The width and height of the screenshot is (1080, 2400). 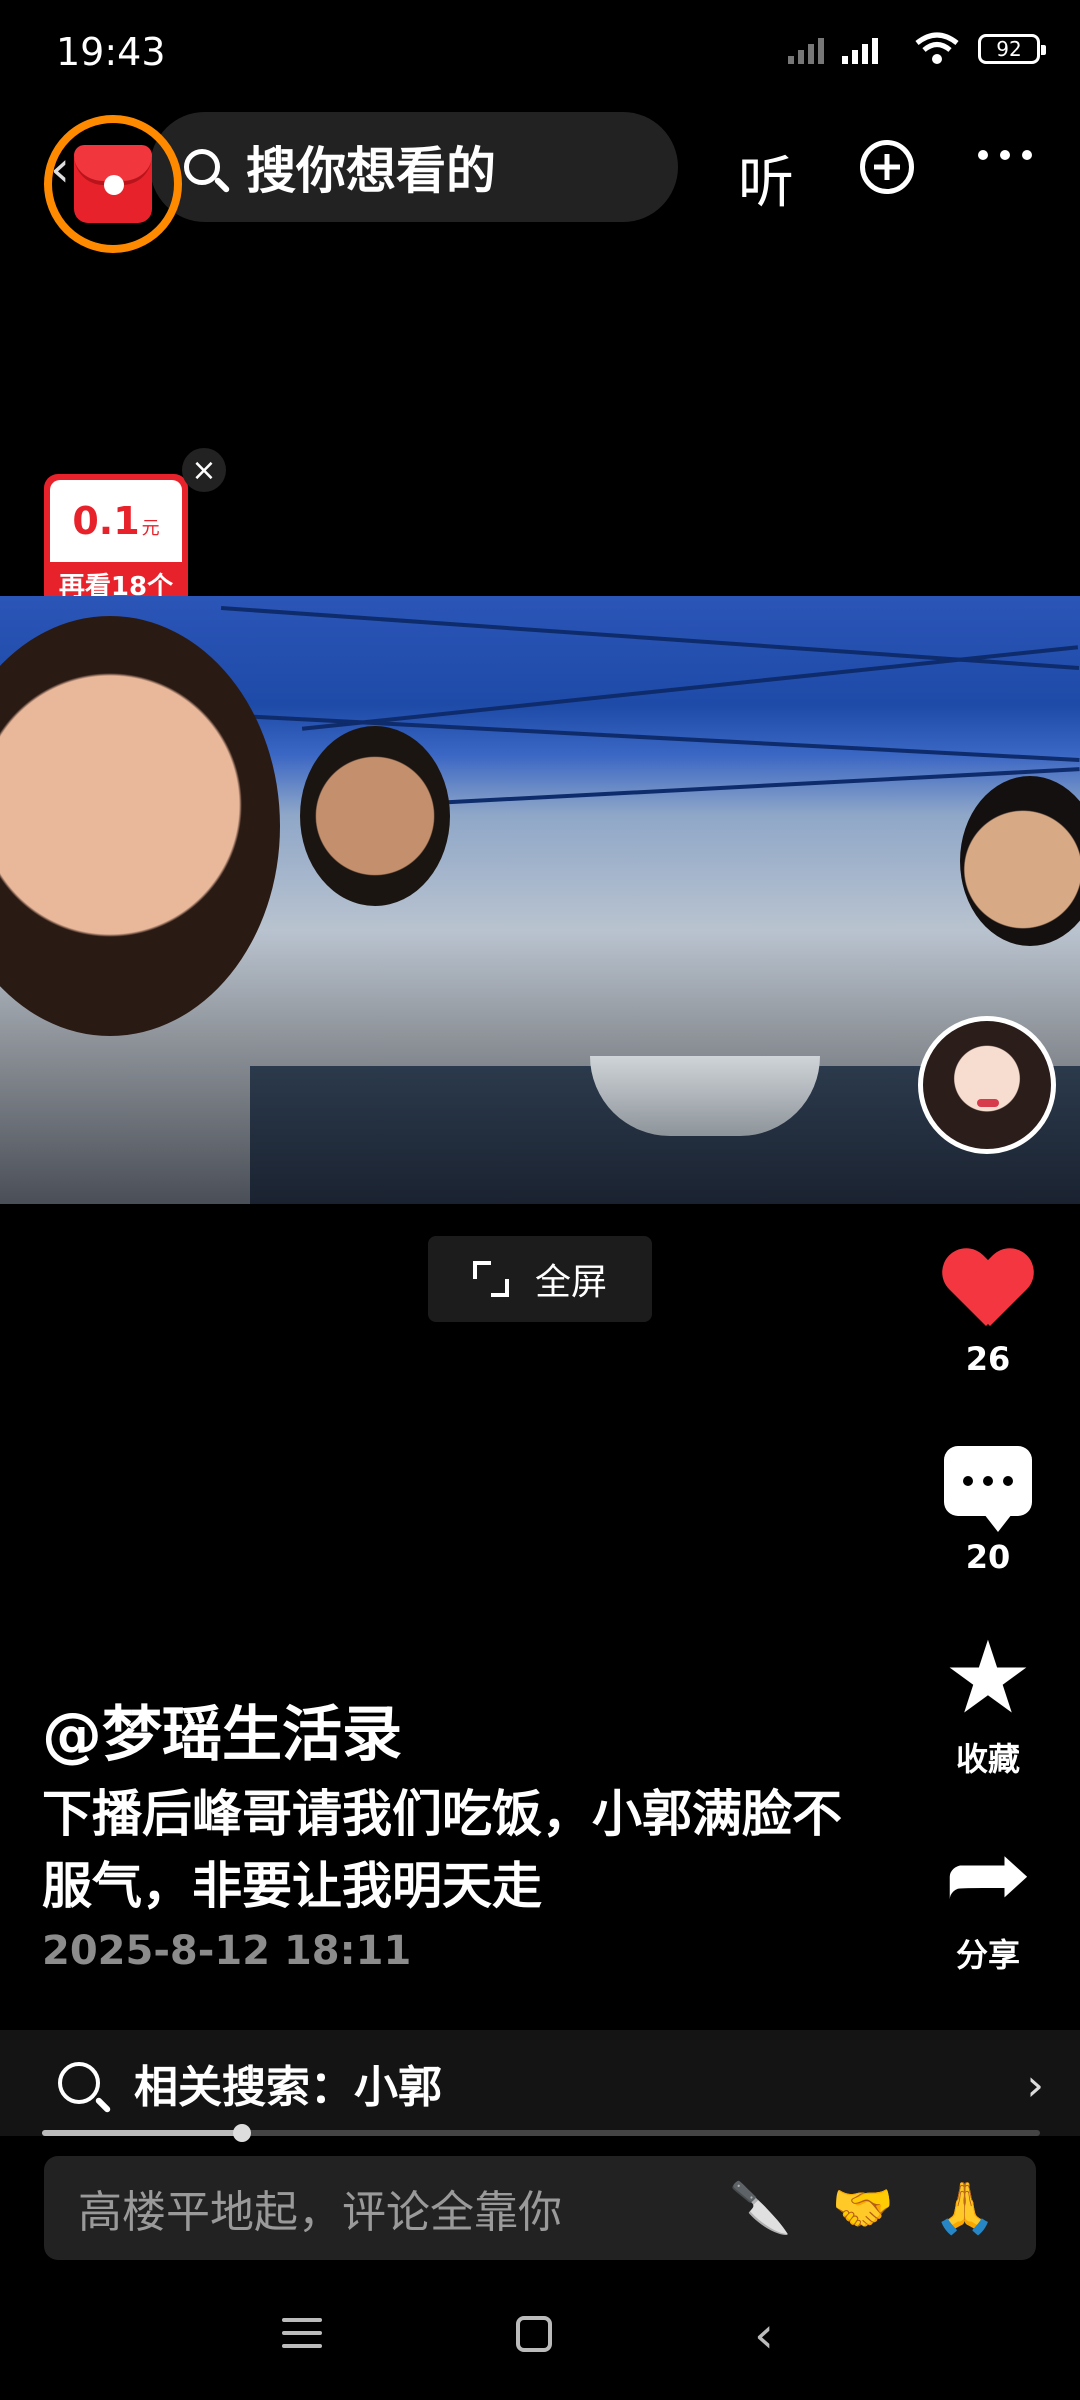 I want to click on status-icons: 92, so click(x=916, y=49).